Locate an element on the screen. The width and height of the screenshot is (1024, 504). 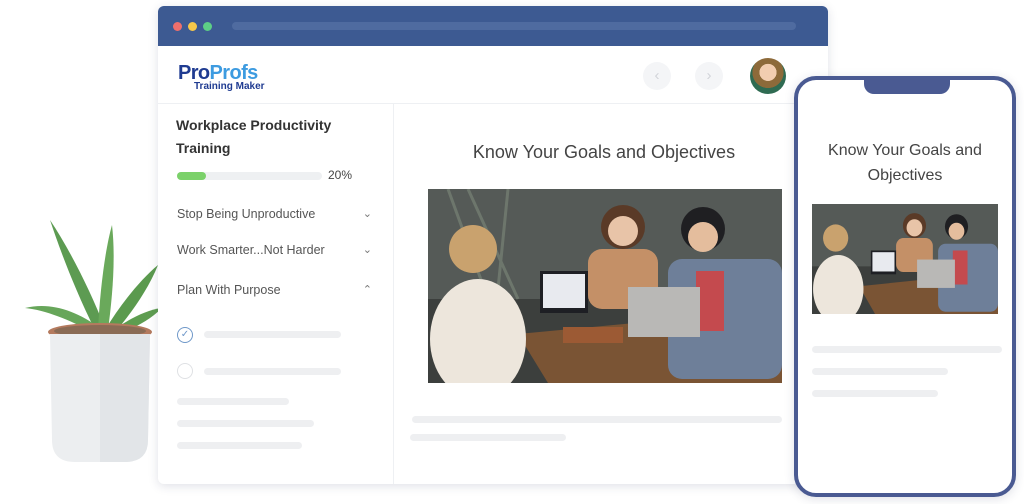
maximize-window-button is located at coordinates (207, 26).